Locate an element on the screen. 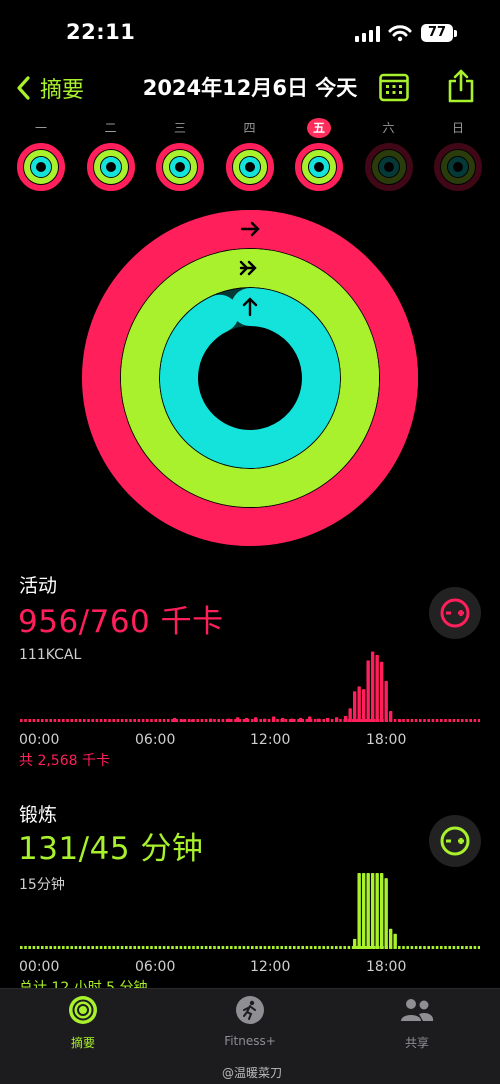 This screenshot has width=500, height=1084. calendar-icon is located at coordinates (394, 87).